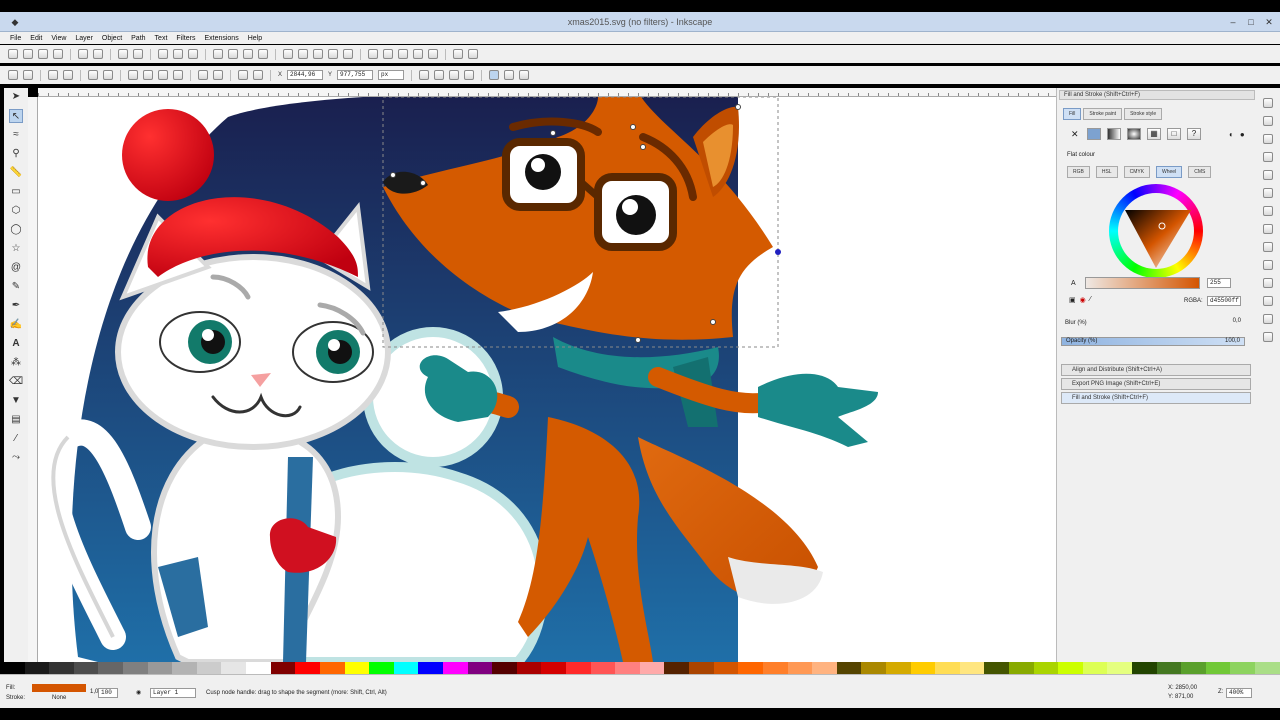 The image size is (1280, 720). I want to click on unit-select: px, so click(391, 75).